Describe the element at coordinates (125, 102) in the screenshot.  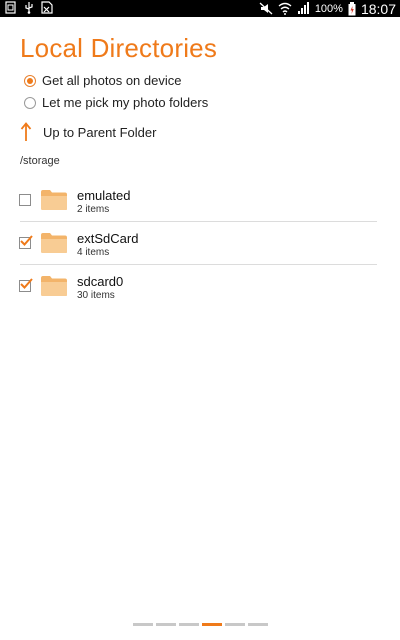
I see `option-label: Let me pick my photo folders` at that location.